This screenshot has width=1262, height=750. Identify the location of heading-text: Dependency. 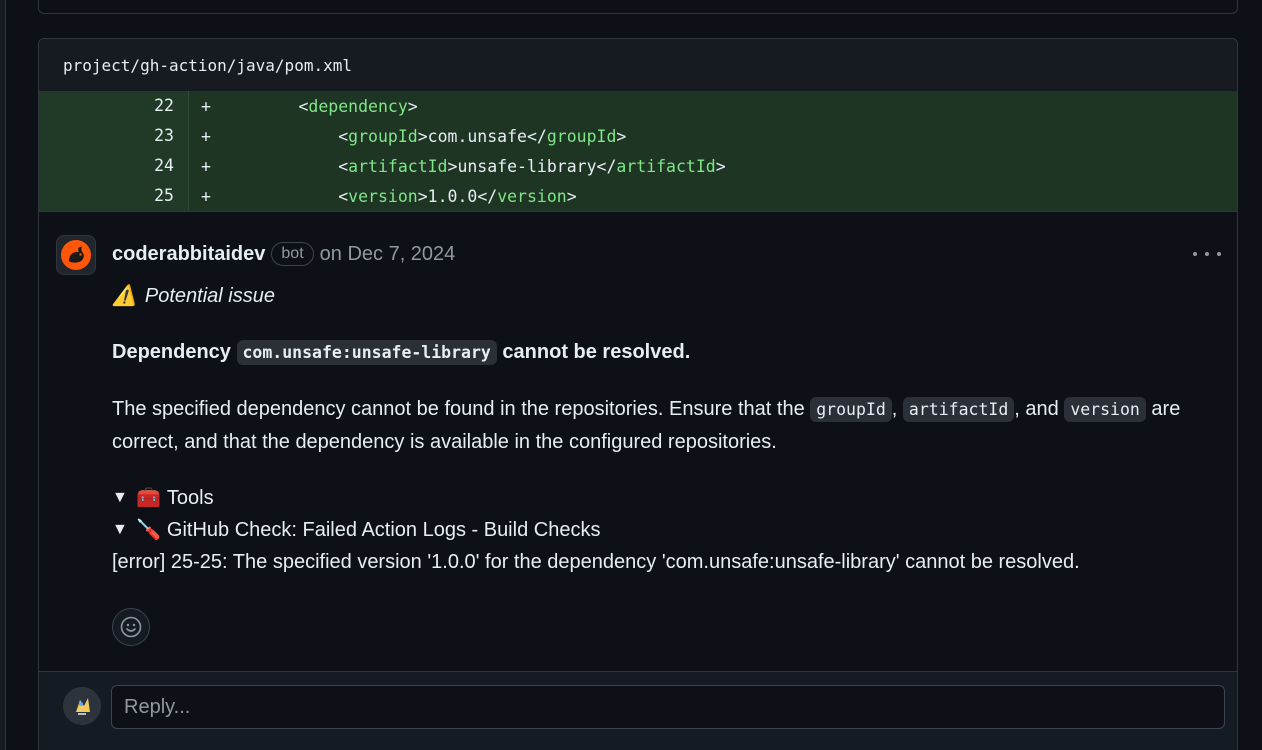
(171, 352).